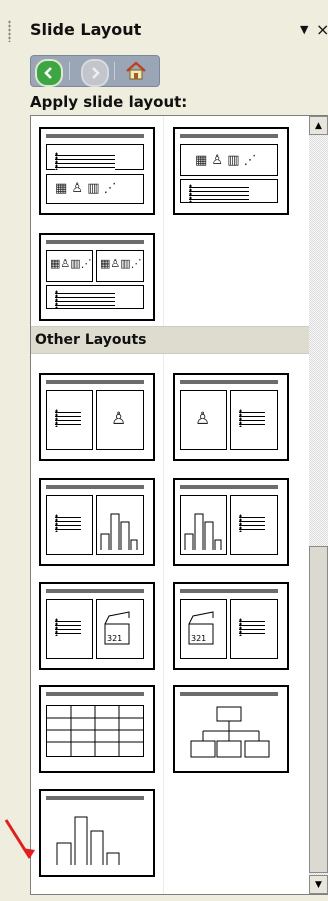  What do you see at coordinates (136, 71) in the screenshot?
I see `home-icon` at bounding box center [136, 71].